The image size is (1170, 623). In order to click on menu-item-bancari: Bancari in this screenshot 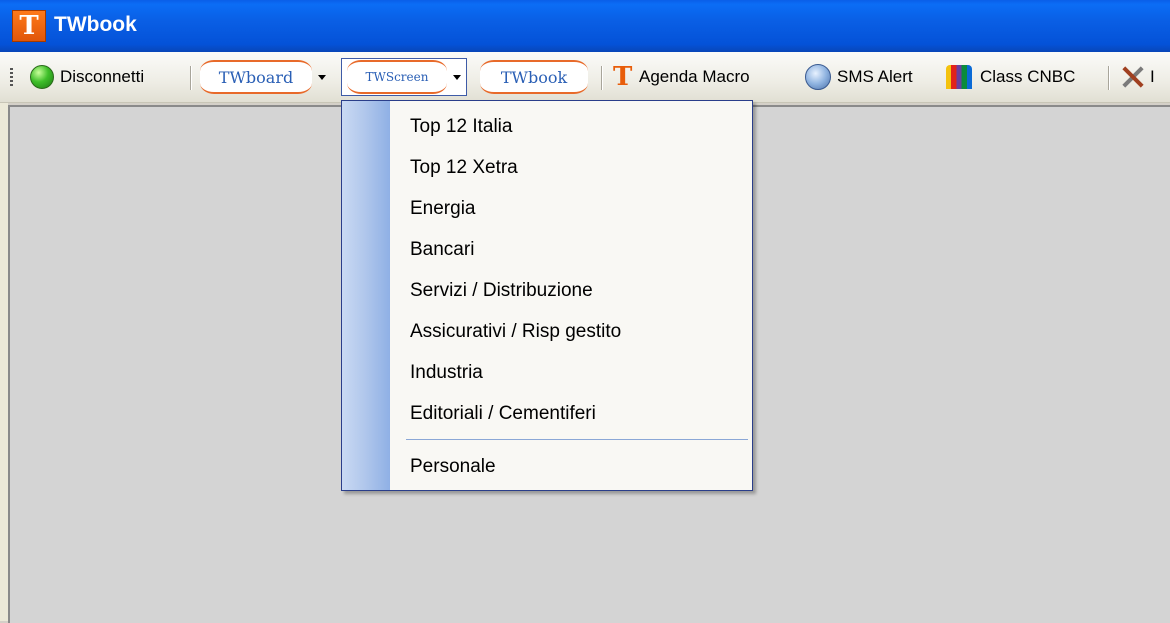, I will do `click(442, 250)`.